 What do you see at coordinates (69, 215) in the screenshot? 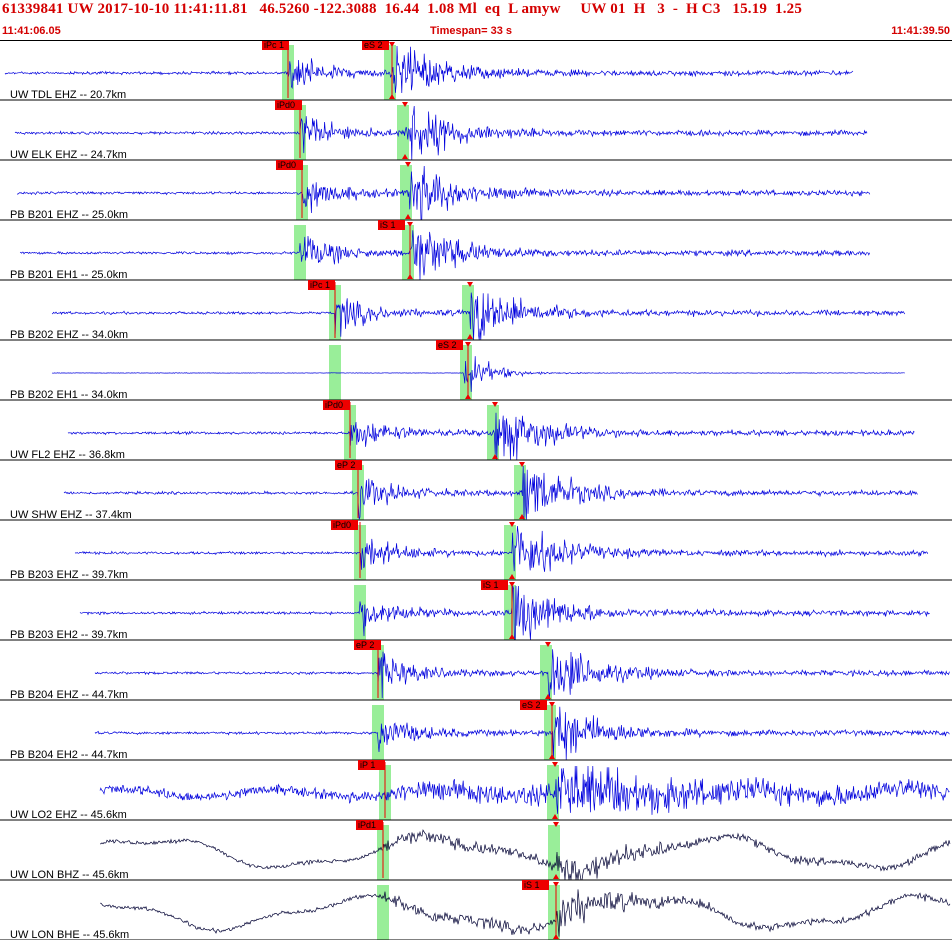
I see `channel-label: PB B201 EHZ -- 25.0km` at bounding box center [69, 215].